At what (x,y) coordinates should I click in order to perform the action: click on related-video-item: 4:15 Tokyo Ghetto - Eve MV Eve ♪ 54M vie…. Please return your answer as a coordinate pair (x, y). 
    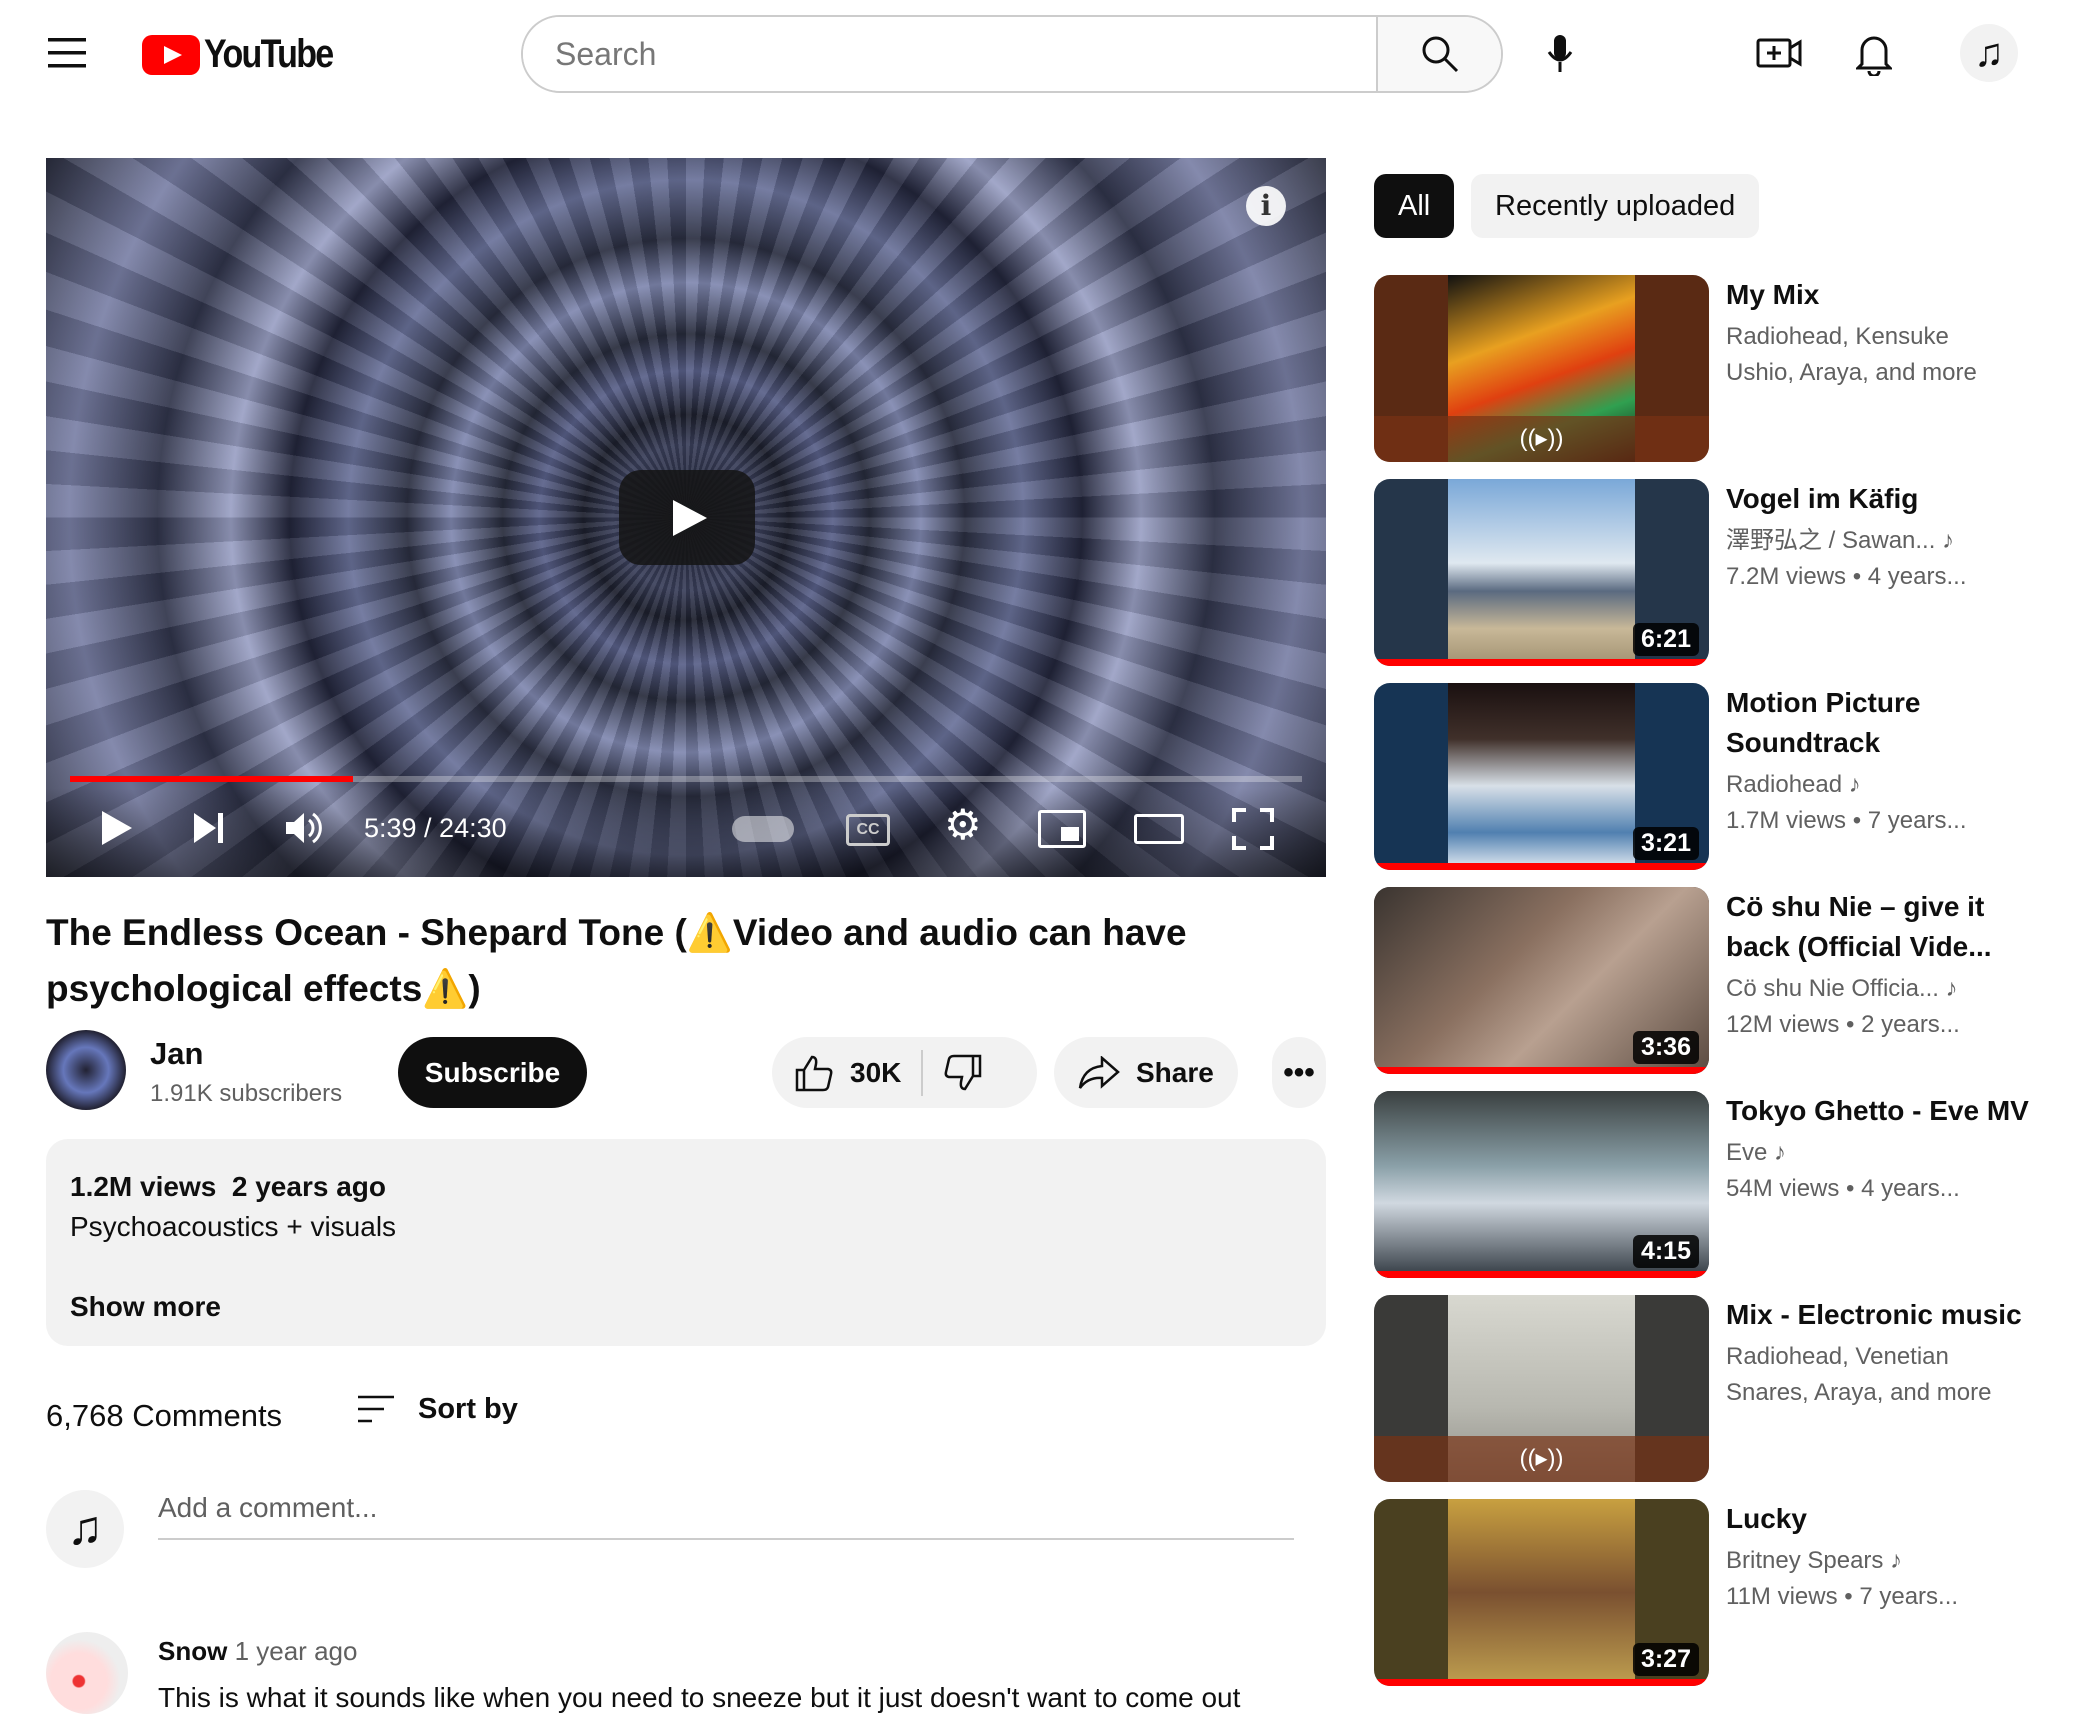
    Looking at the image, I should click on (1714, 1184).